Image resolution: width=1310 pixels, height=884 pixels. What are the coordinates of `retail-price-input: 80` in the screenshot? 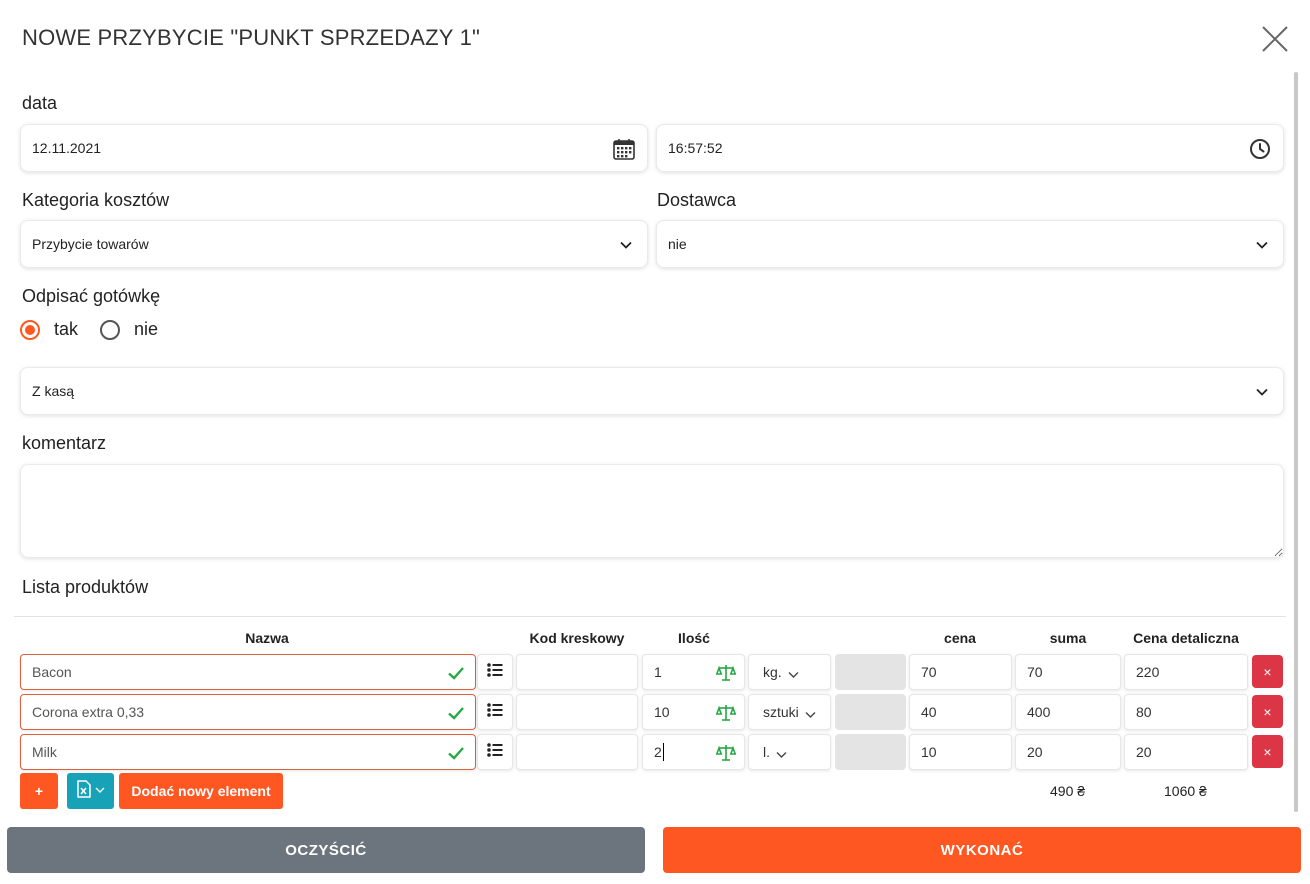 It's located at (1186, 712).